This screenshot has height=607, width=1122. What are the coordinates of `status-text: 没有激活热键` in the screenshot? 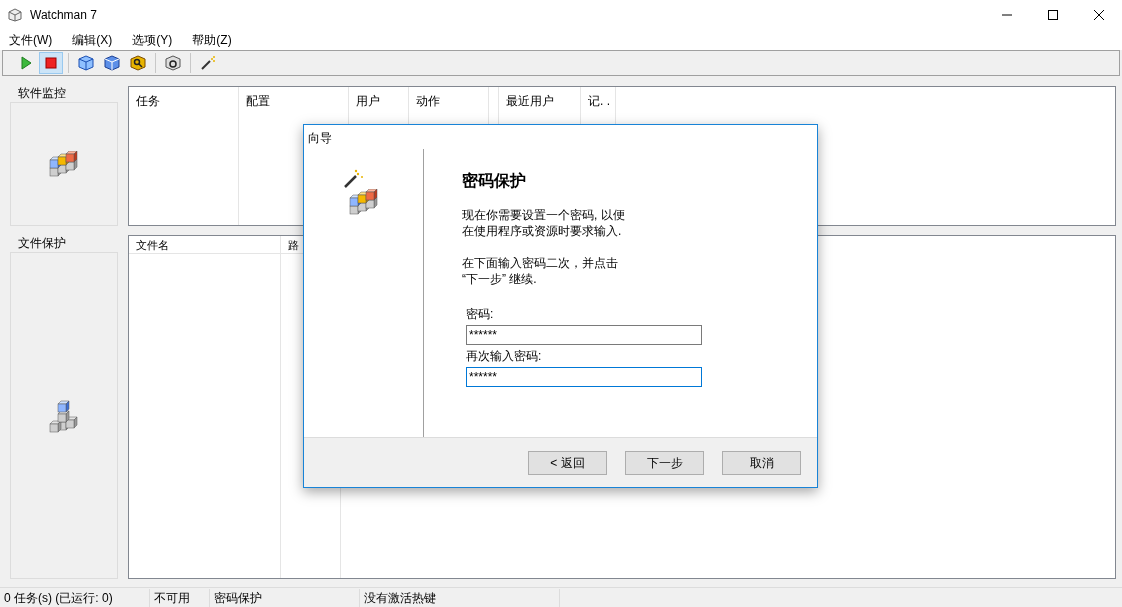 It's located at (460, 597).